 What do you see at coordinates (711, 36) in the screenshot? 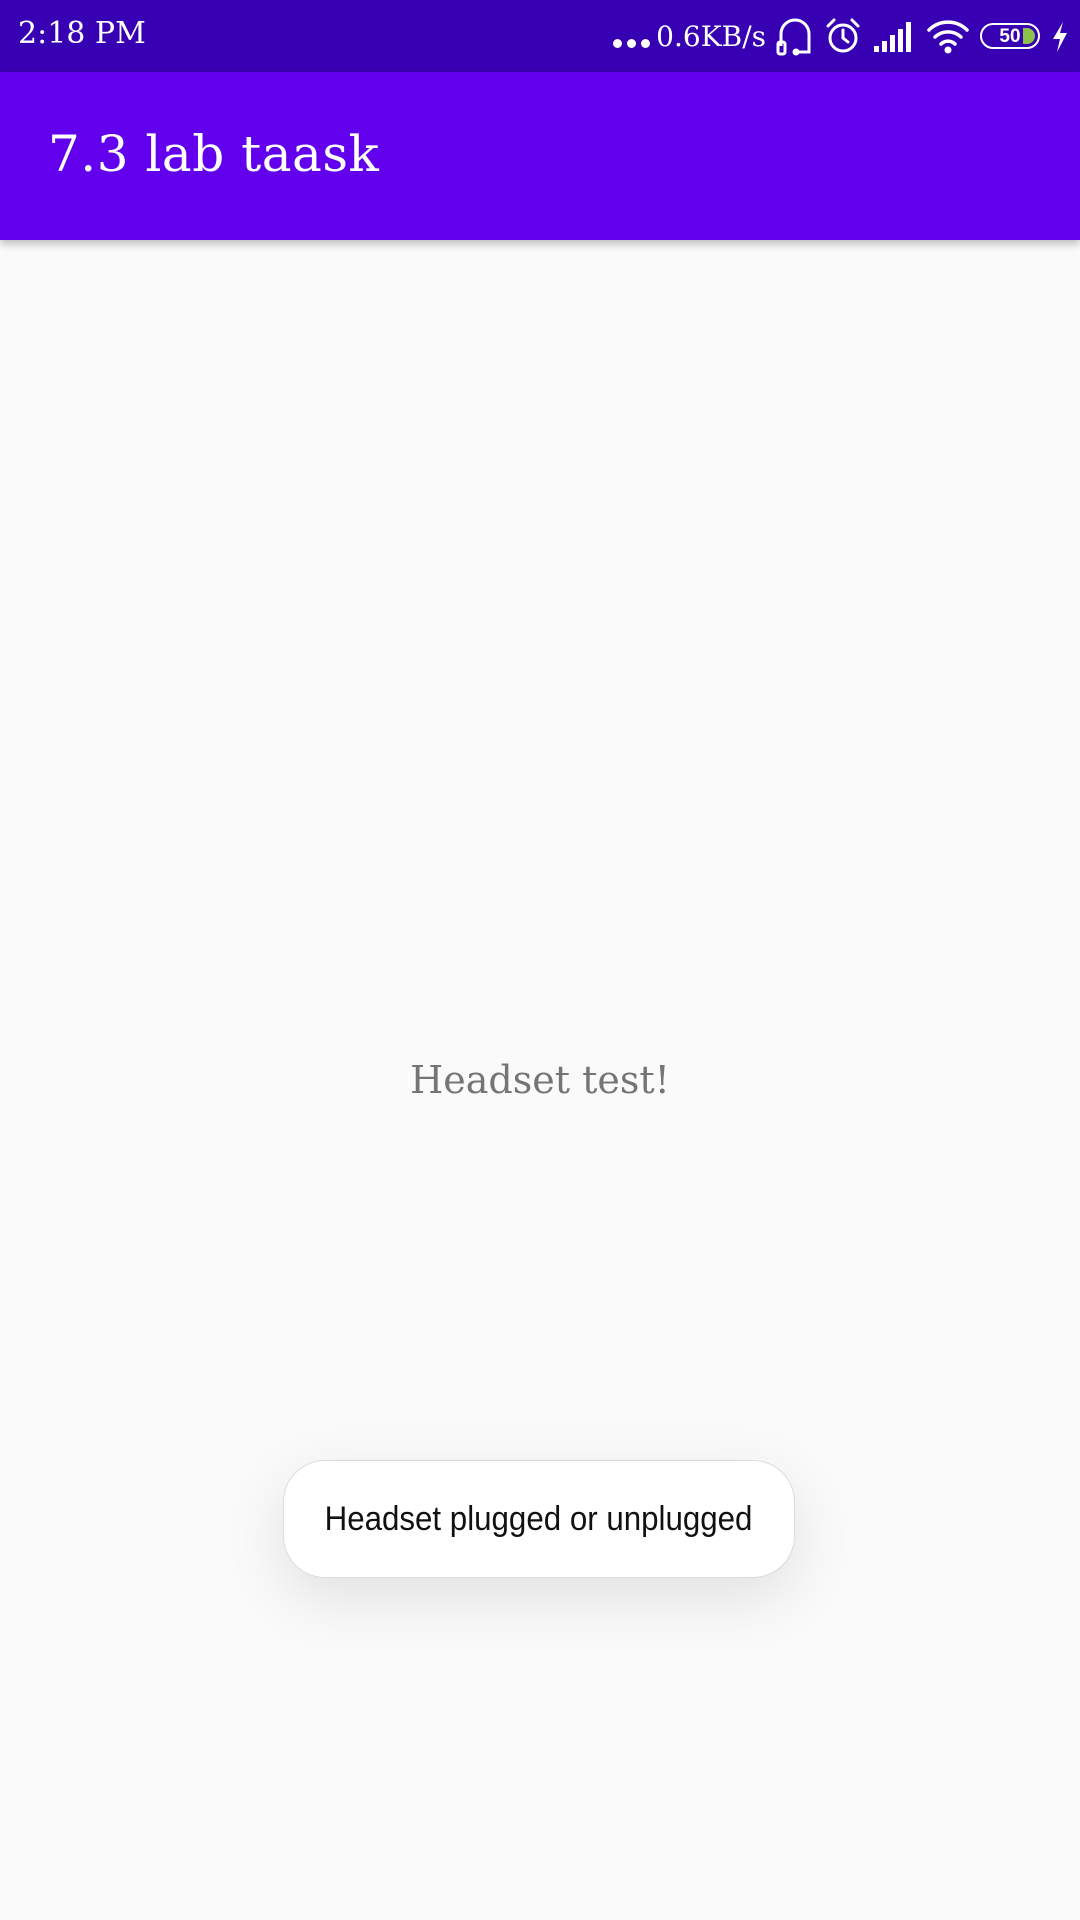
I see `network-speed: 0.6KB/s` at bounding box center [711, 36].